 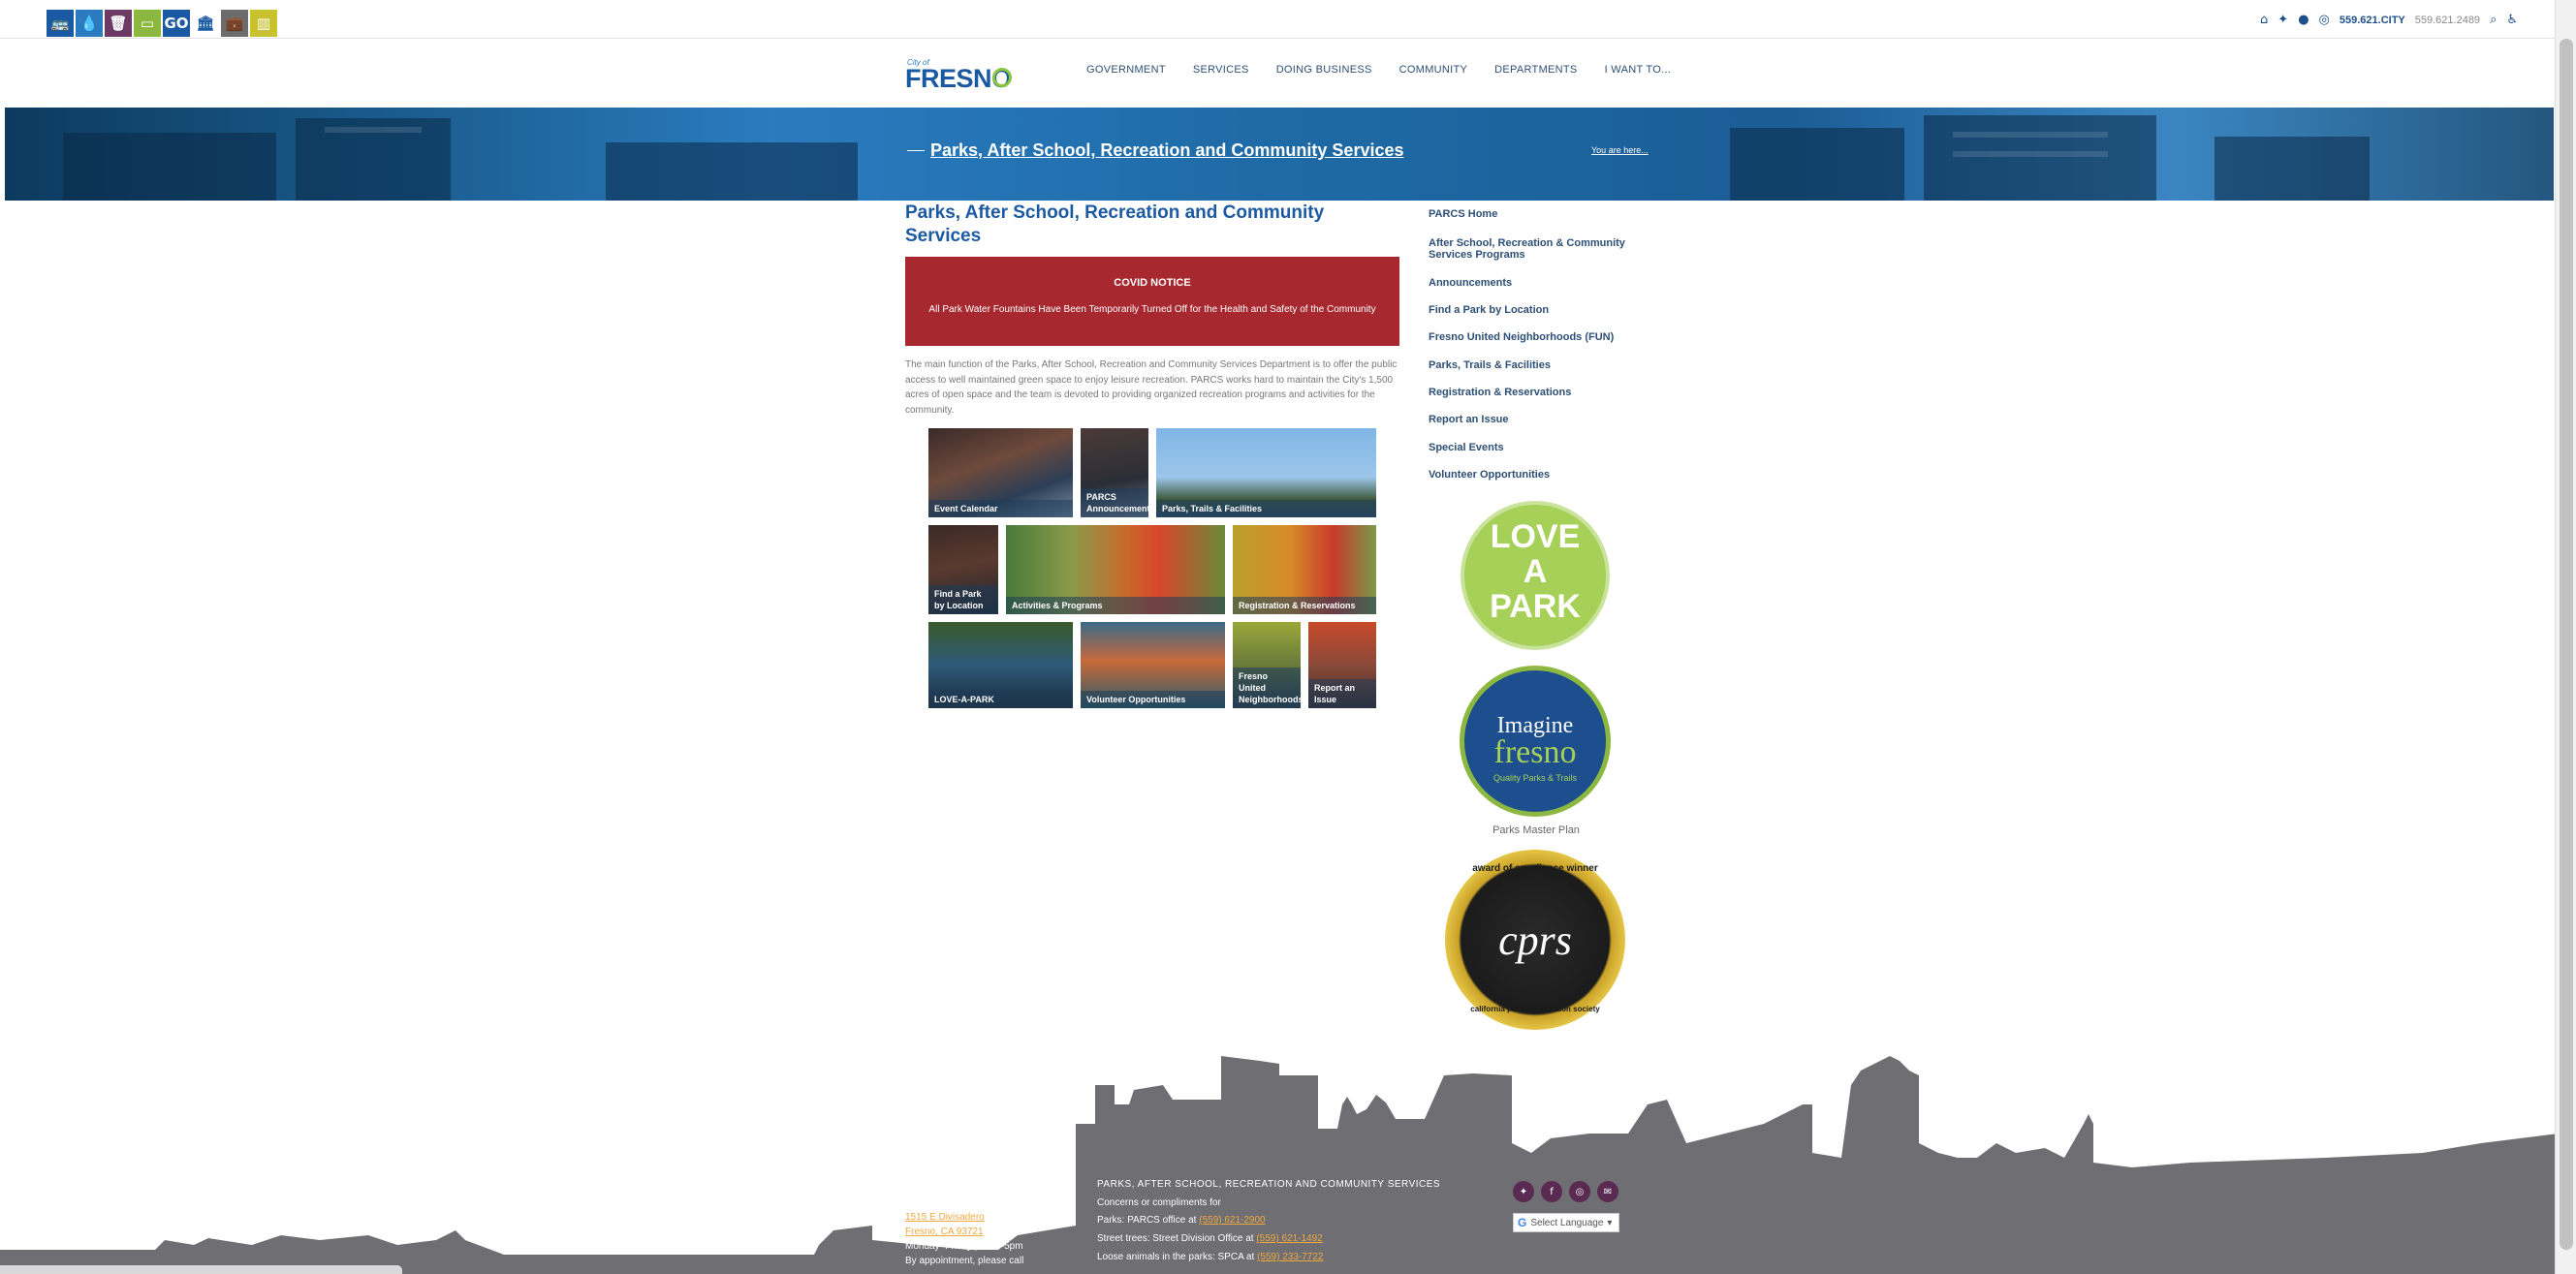 I want to click on cprs-main: cprs, so click(x=1535, y=941).